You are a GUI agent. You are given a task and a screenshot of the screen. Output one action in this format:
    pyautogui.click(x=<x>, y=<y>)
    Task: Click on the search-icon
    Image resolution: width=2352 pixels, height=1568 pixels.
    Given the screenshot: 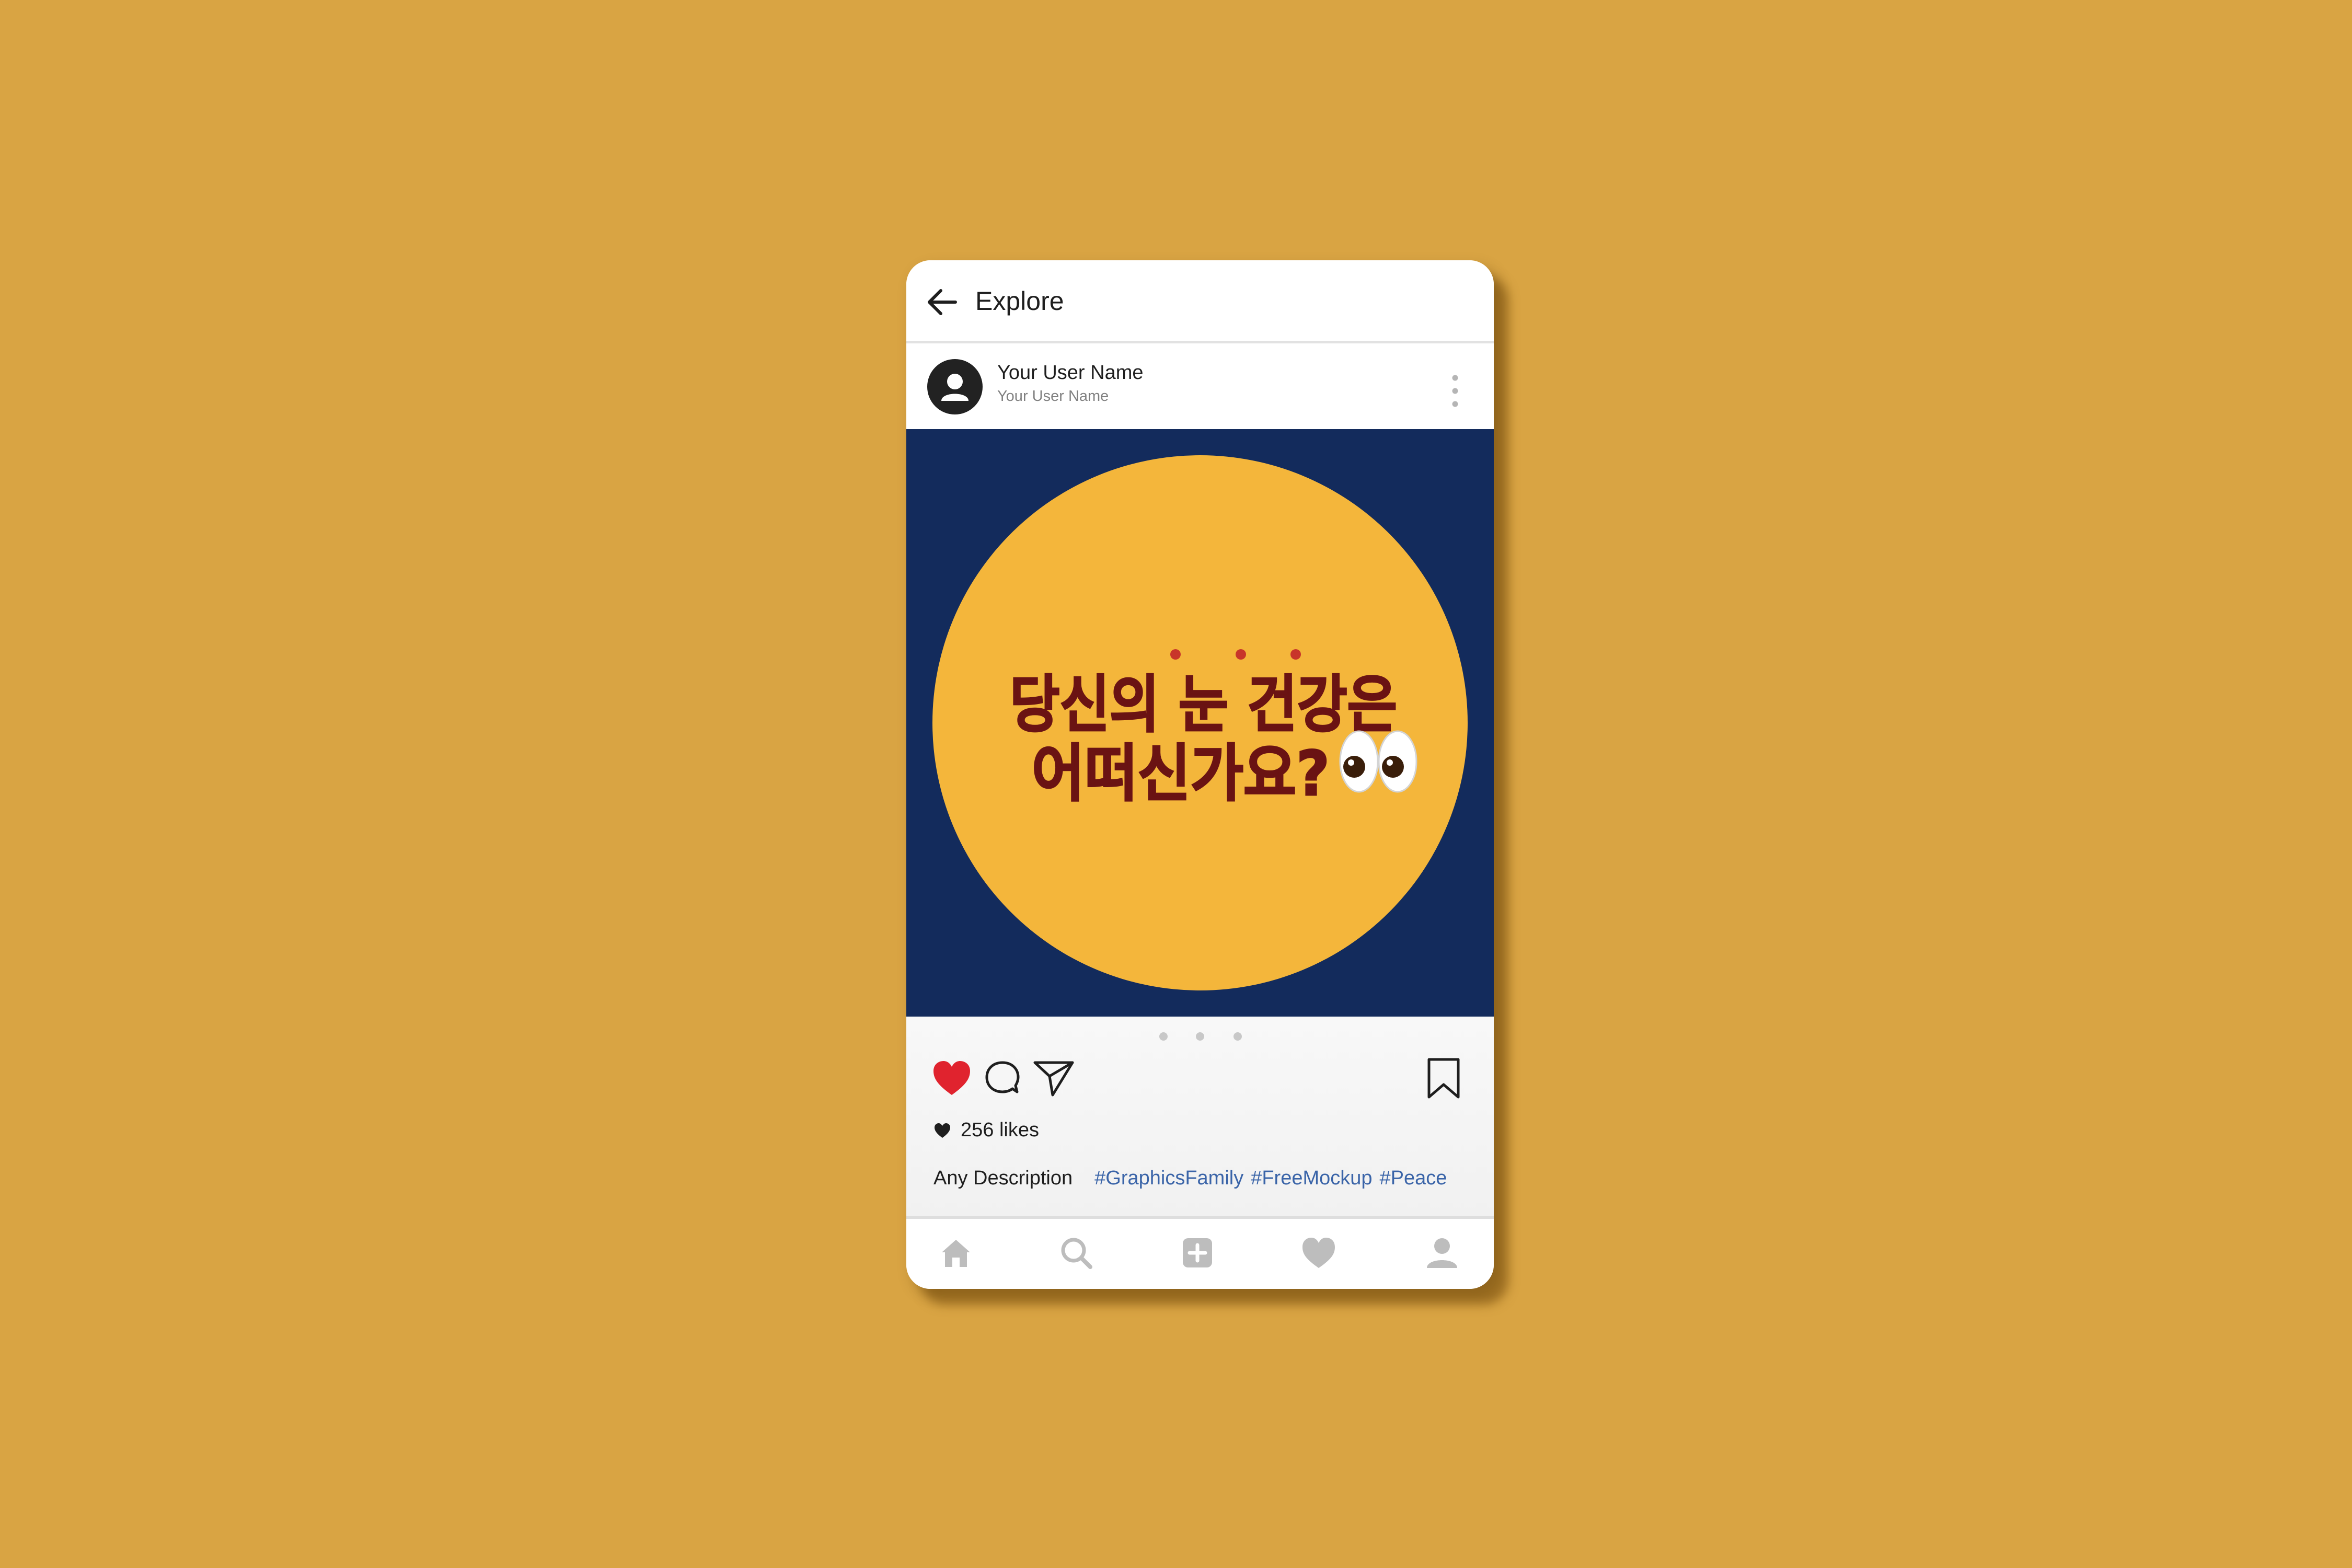 What is the action you would take?
    pyautogui.click(x=1076, y=1253)
    